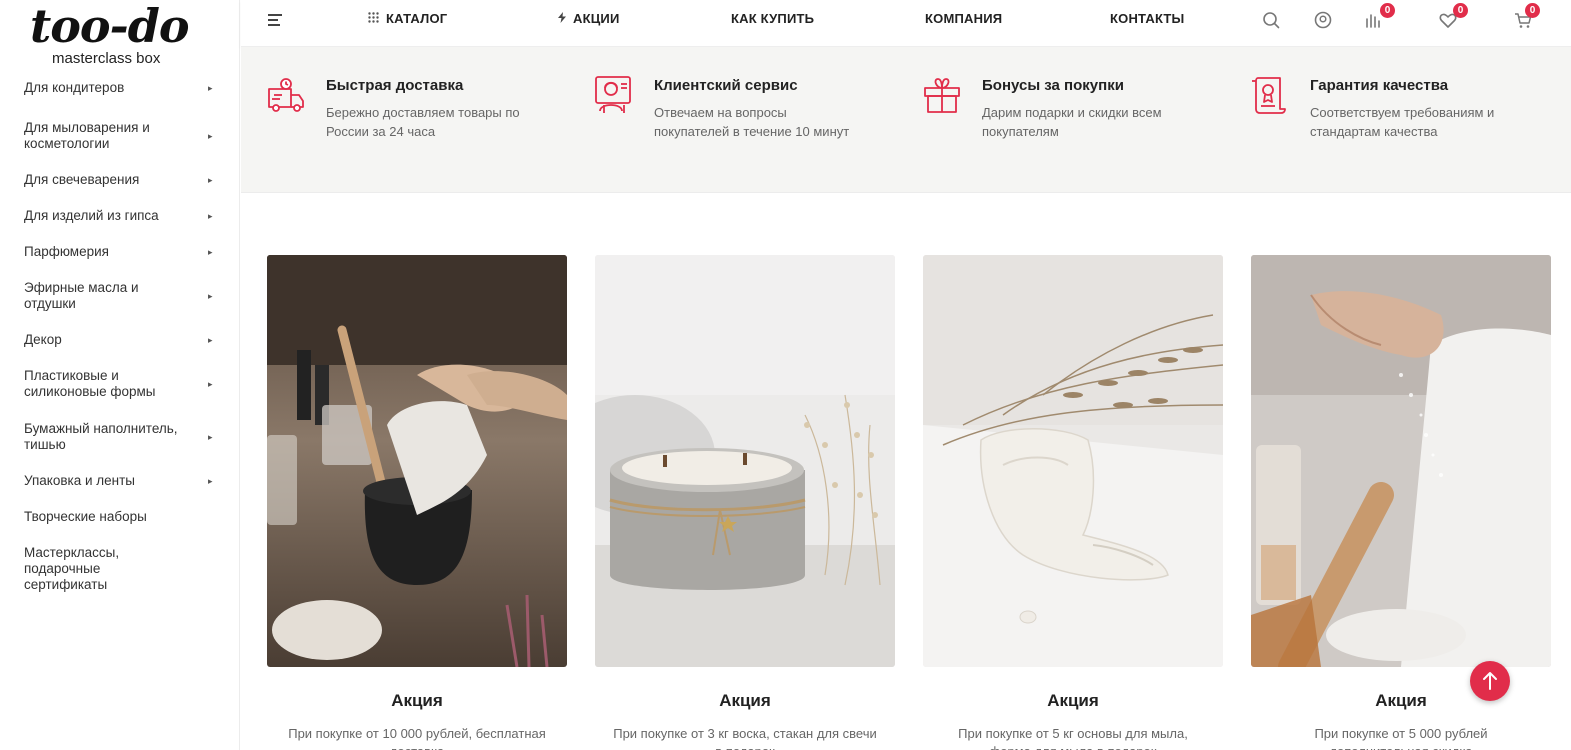 The image size is (1571, 750). What do you see at coordinates (80, 480) in the screenshot?
I see `sidebar-item-label: Упаковка и ленты` at bounding box center [80, 480].